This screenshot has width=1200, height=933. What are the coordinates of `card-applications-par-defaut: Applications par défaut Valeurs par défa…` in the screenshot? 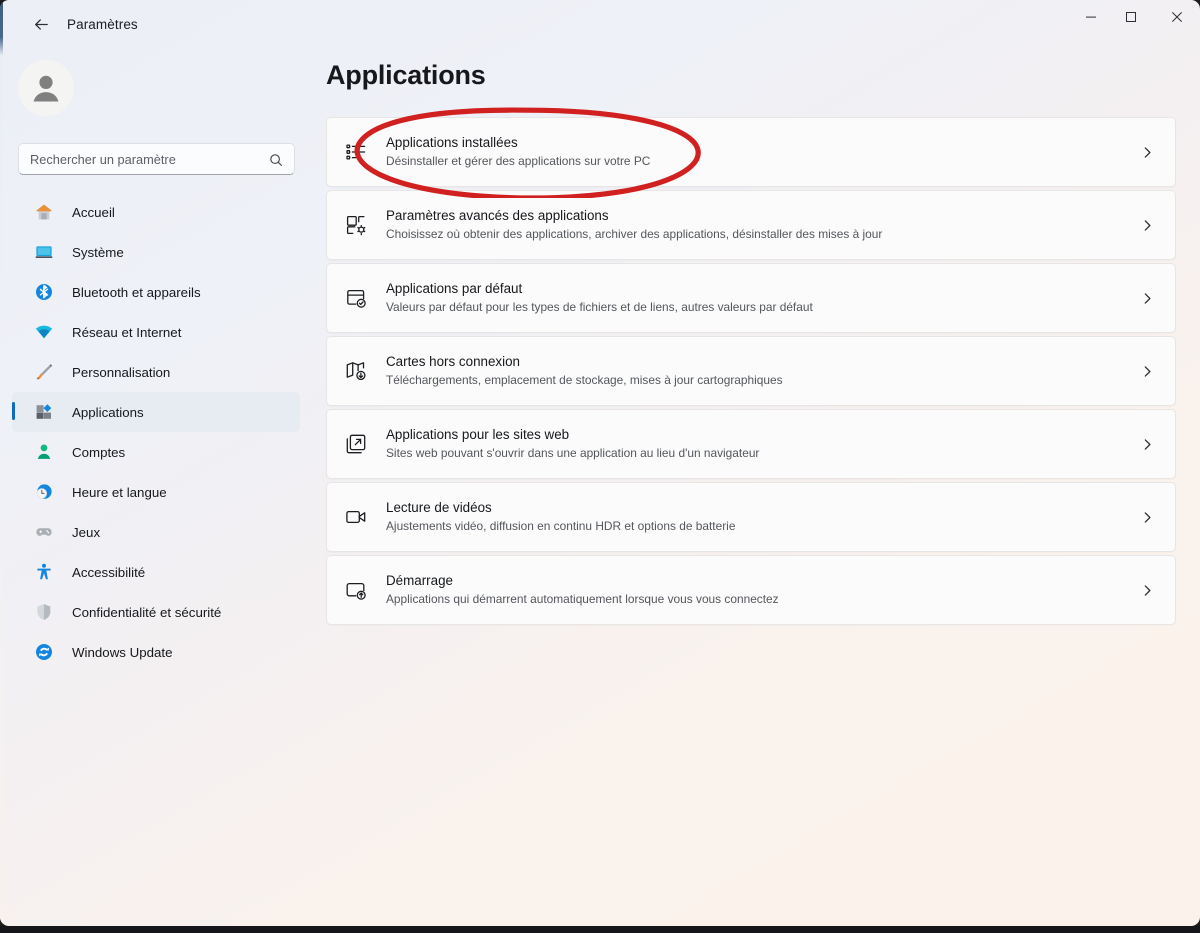 It's located at (751, 298).